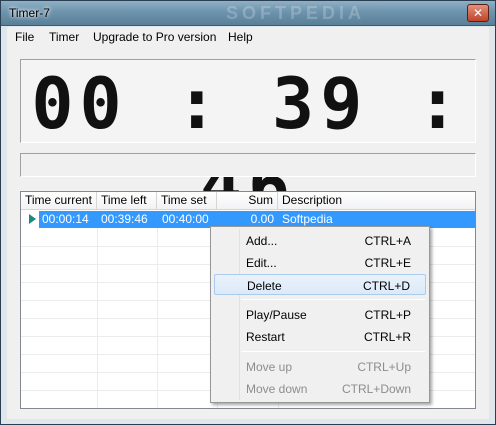  Describe the element at coordinates (264, 286) in the screenshot. I see `item-label: Delete` at that location.